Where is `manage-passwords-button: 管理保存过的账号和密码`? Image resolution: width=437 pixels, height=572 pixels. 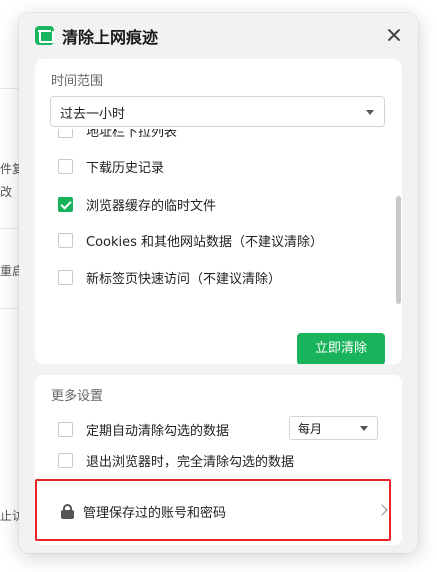 manage-passwords-button: 管理保存过的账号和密码 is located at coordinates (218, 511).